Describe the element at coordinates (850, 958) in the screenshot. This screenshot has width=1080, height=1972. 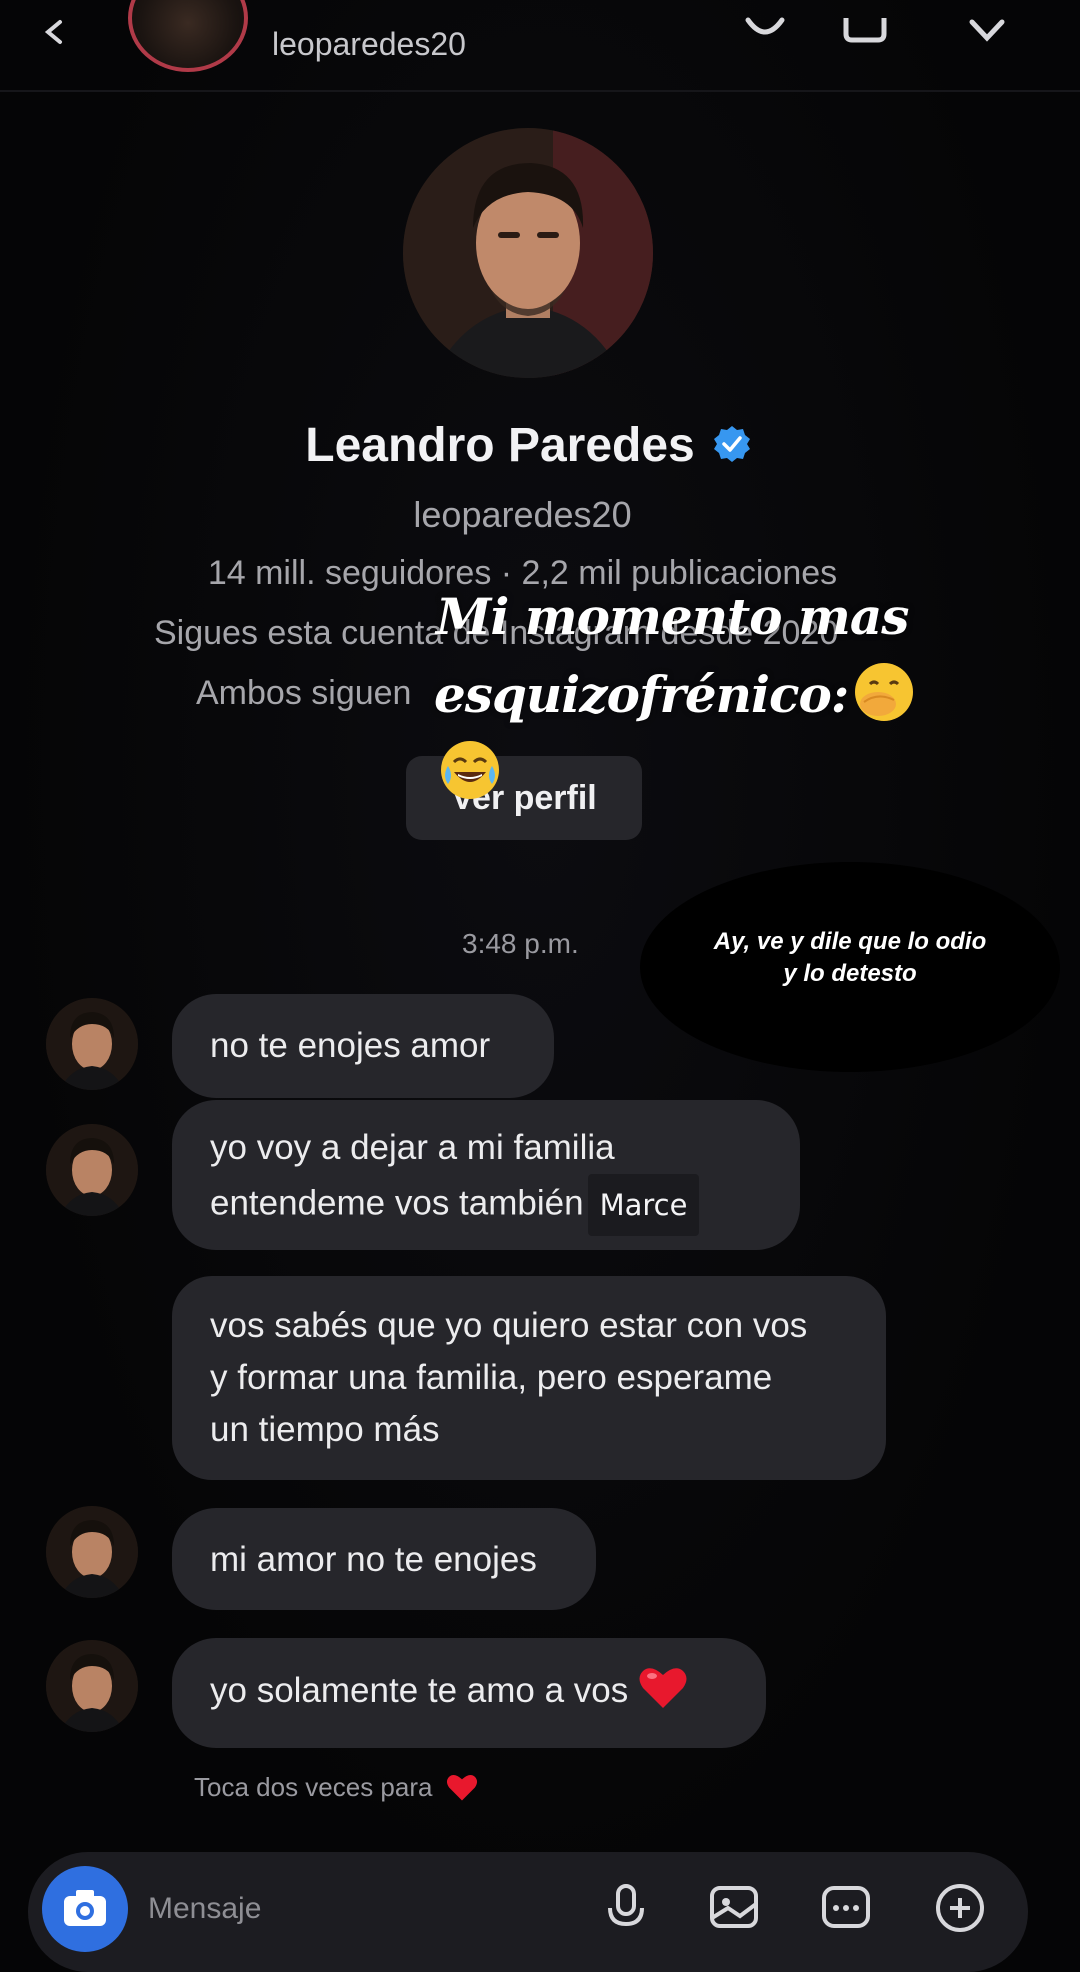
I see `caption-text: Ay, ve y dile que lo odio y lo detesto` at that location.